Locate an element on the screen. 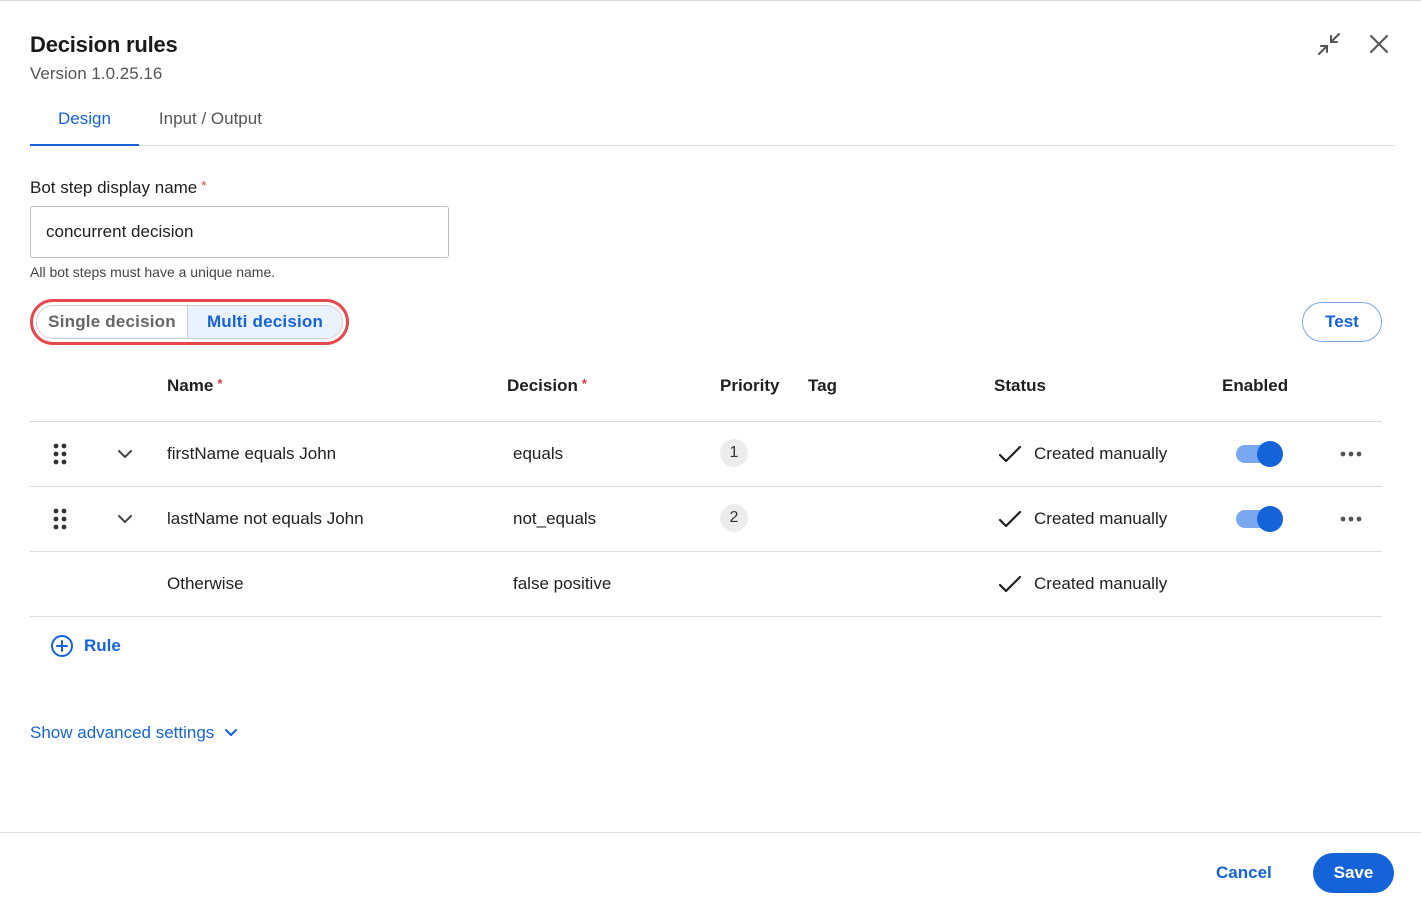  add-rule-label: Rule is located at coordinates (102, 645).